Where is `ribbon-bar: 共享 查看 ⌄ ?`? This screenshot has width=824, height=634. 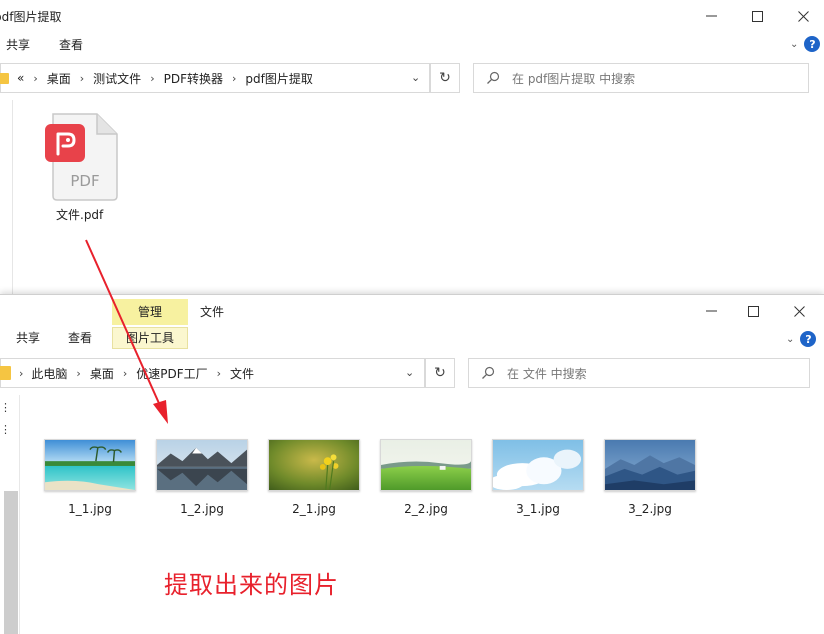 ribbon-bar: 共享 查看 ⌄ ? is located at coordinates (412, 45).